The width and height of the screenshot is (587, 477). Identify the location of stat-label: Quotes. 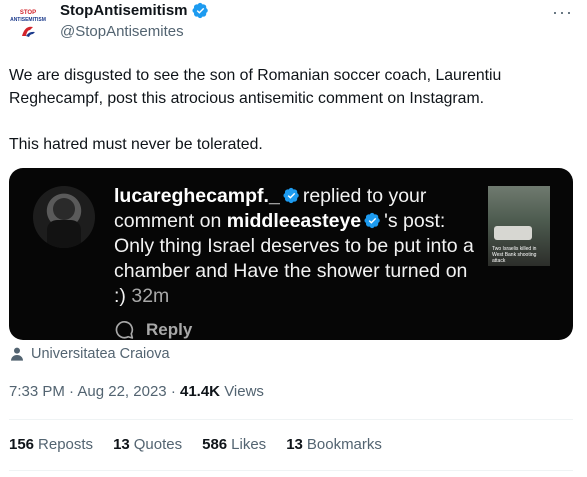
(158, 444).